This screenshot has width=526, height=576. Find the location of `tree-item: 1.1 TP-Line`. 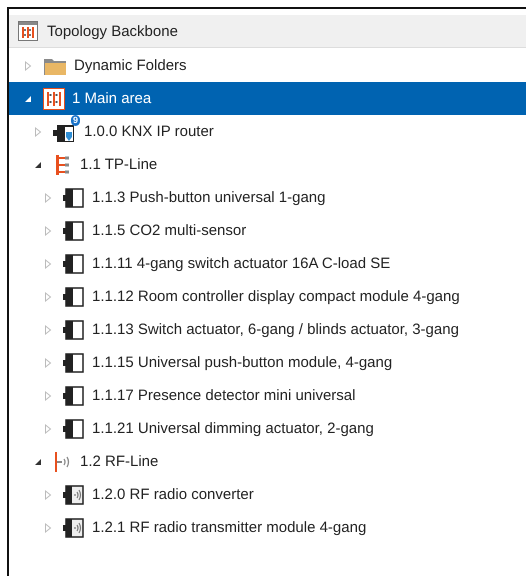

tree-item: 1.1 TP-Line is located at coordinates (267, 164).